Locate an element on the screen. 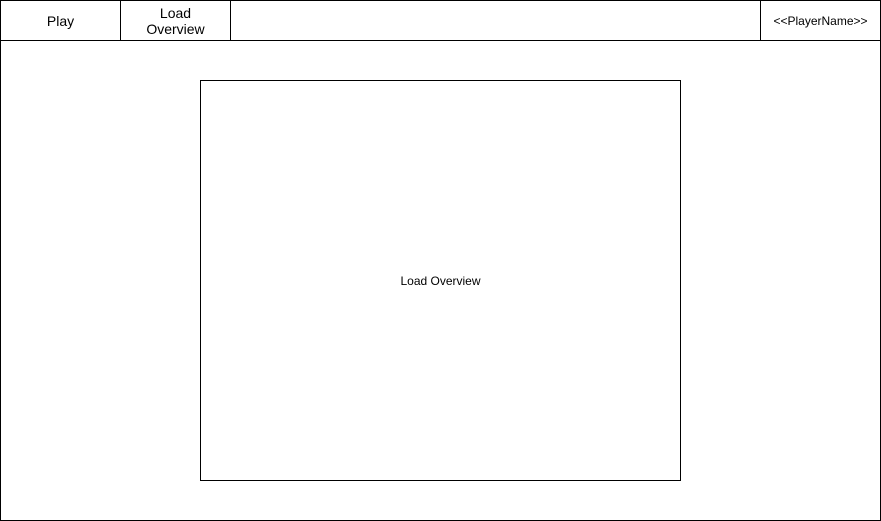 This screenshot has height=521, width=881. play-tab: Play is located at coordinates (61, 20).